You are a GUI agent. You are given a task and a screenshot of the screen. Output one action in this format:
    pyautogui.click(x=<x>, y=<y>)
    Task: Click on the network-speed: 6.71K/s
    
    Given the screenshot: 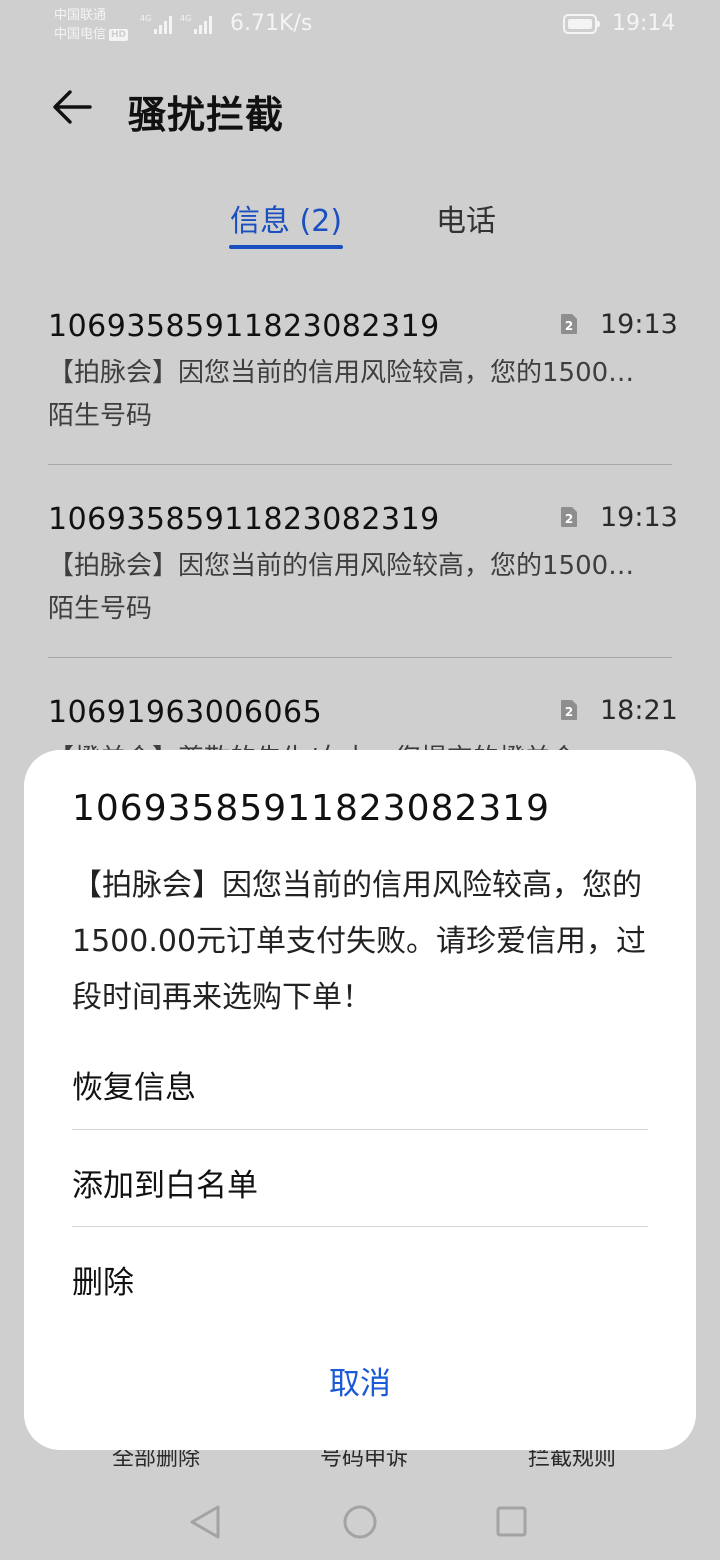 What is the action you would take?
    pyautogui.click(x=271, y=23)
    